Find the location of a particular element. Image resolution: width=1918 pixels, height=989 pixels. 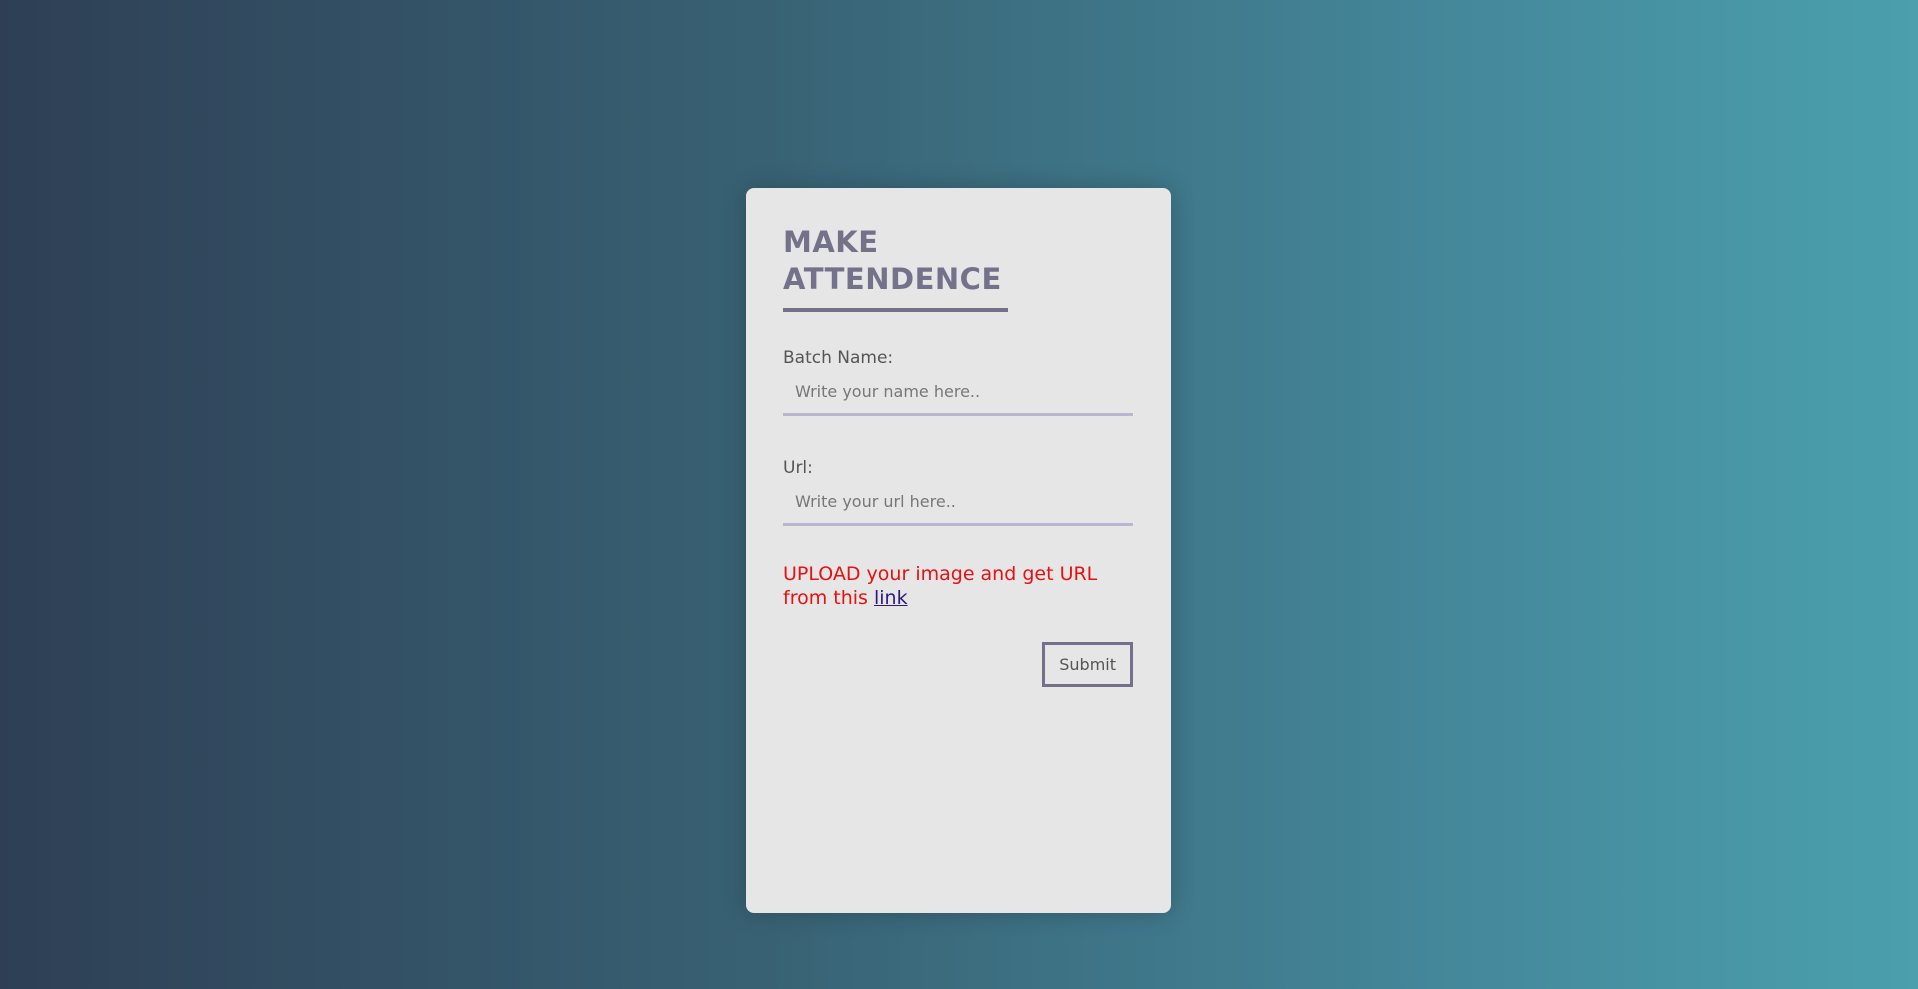

url-input is located at coordinates (958, 507).